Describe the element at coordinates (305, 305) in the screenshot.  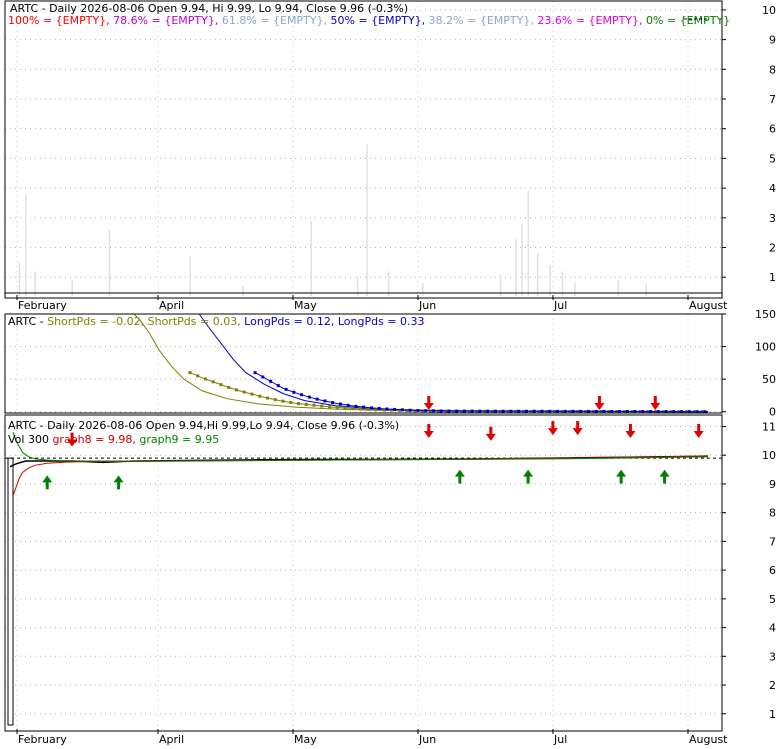
I see `fib-panel-x-tick-label: May` at that location.